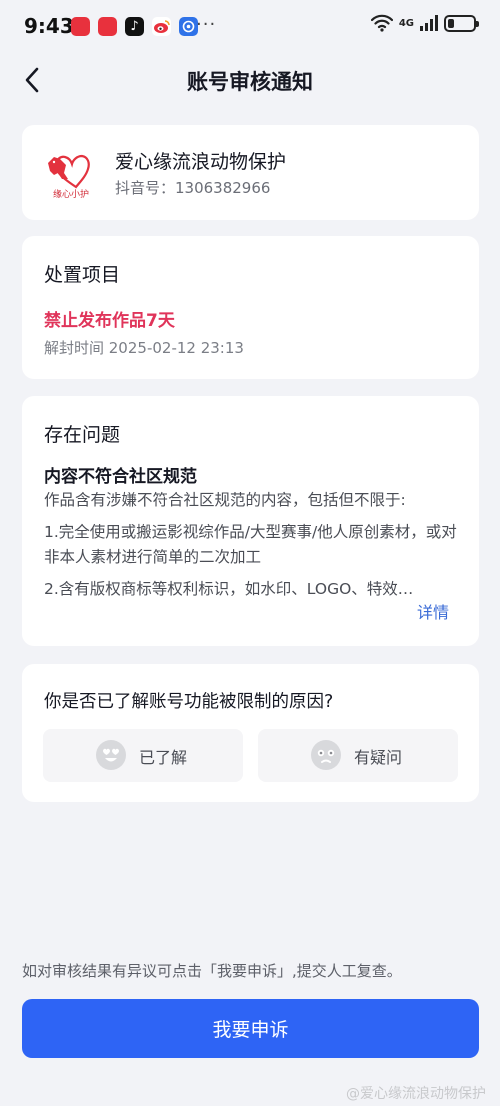  What do you see at coordinates (69, 177) in the screenshot?
I see `avatar: 缘心小护` at bounding box center [69, 177].